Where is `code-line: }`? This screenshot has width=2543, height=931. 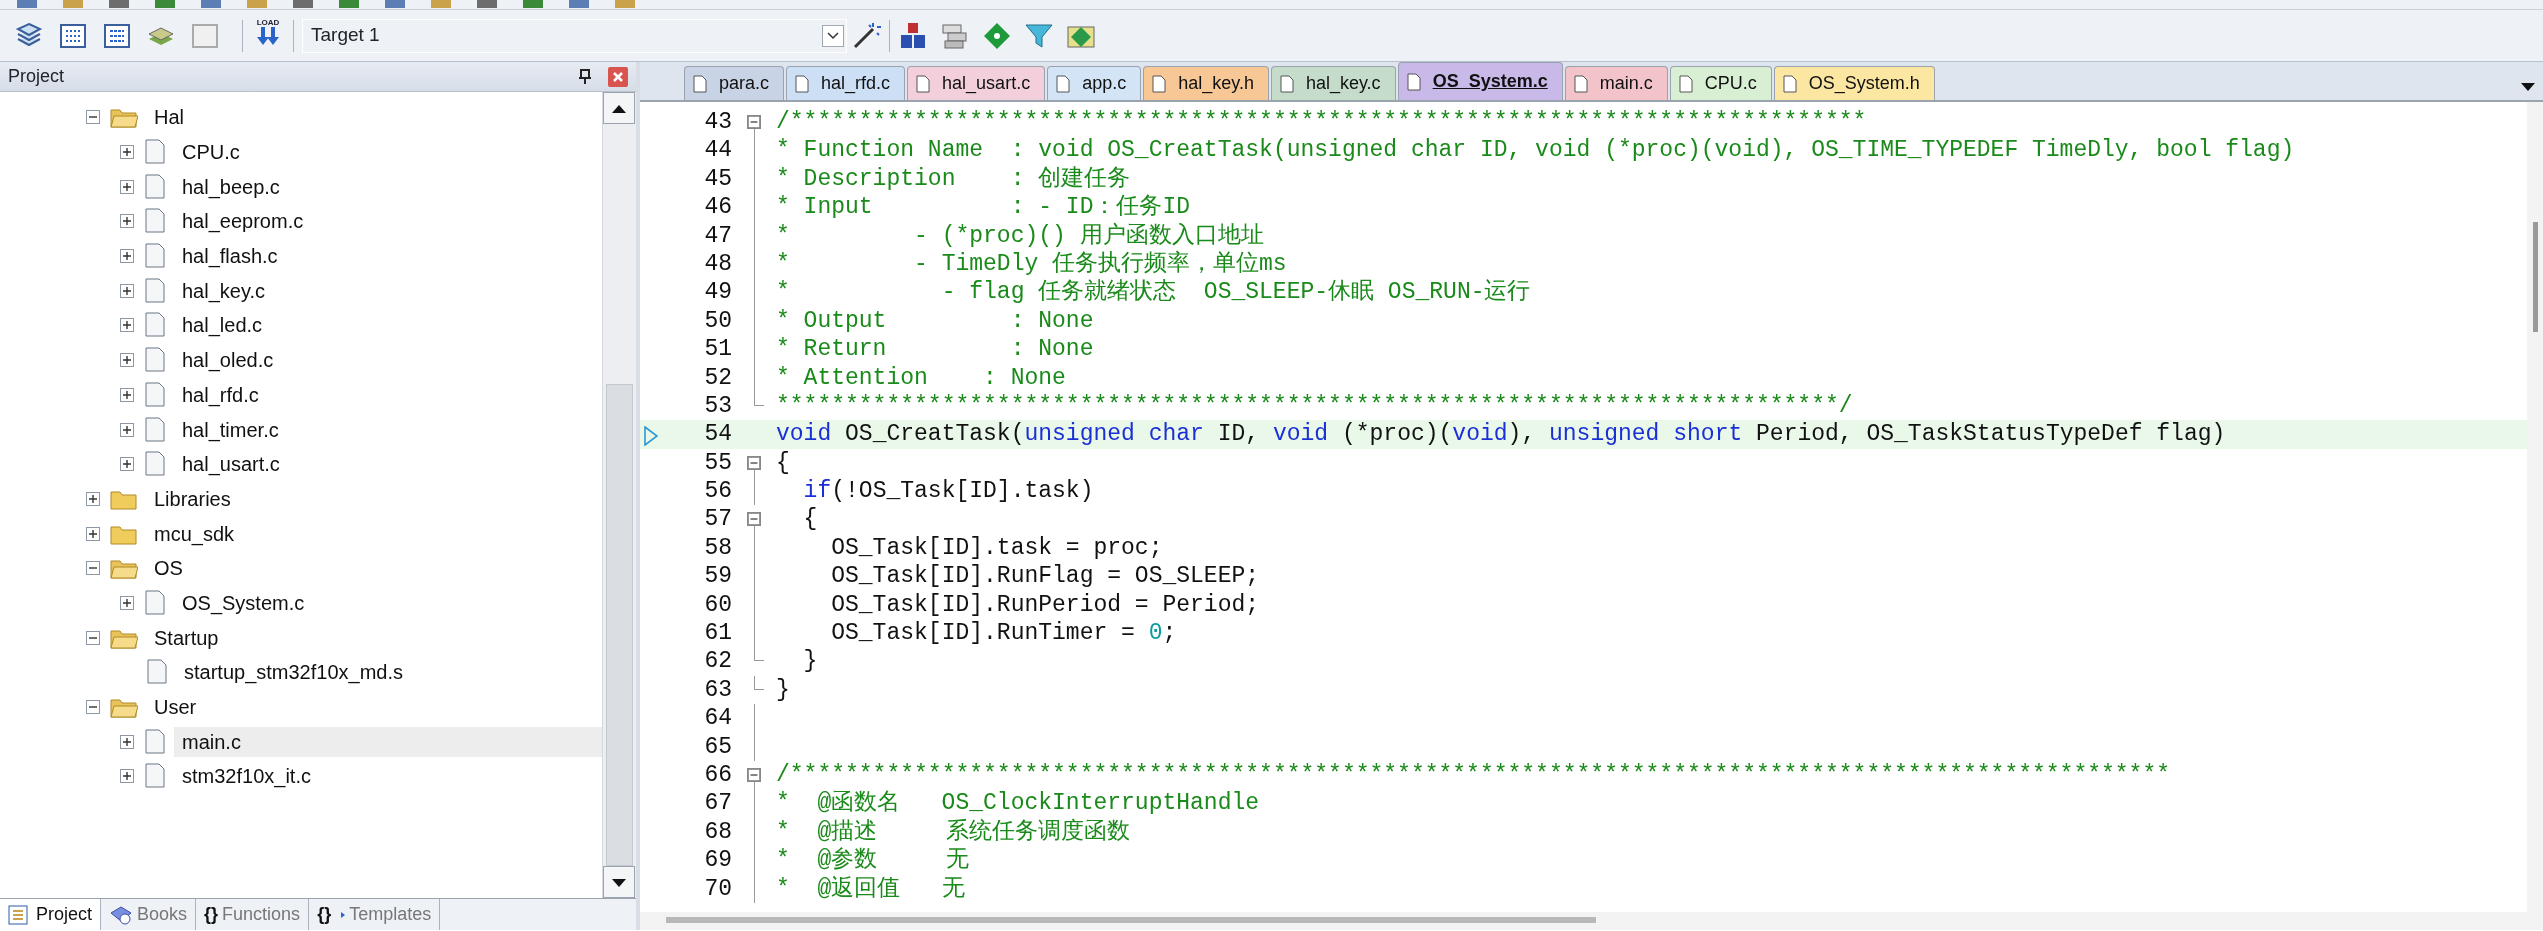 code-line: } is located at coordinates (783, 690).